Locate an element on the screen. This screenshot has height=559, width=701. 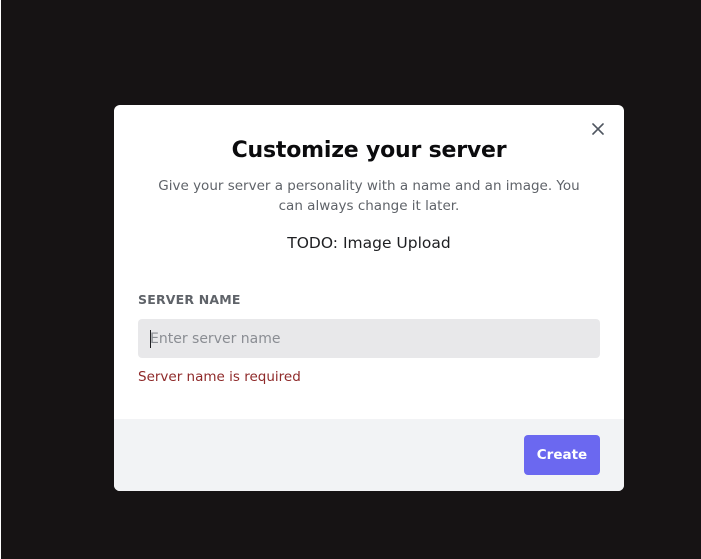
close-button is located at coordinates (598, 129).